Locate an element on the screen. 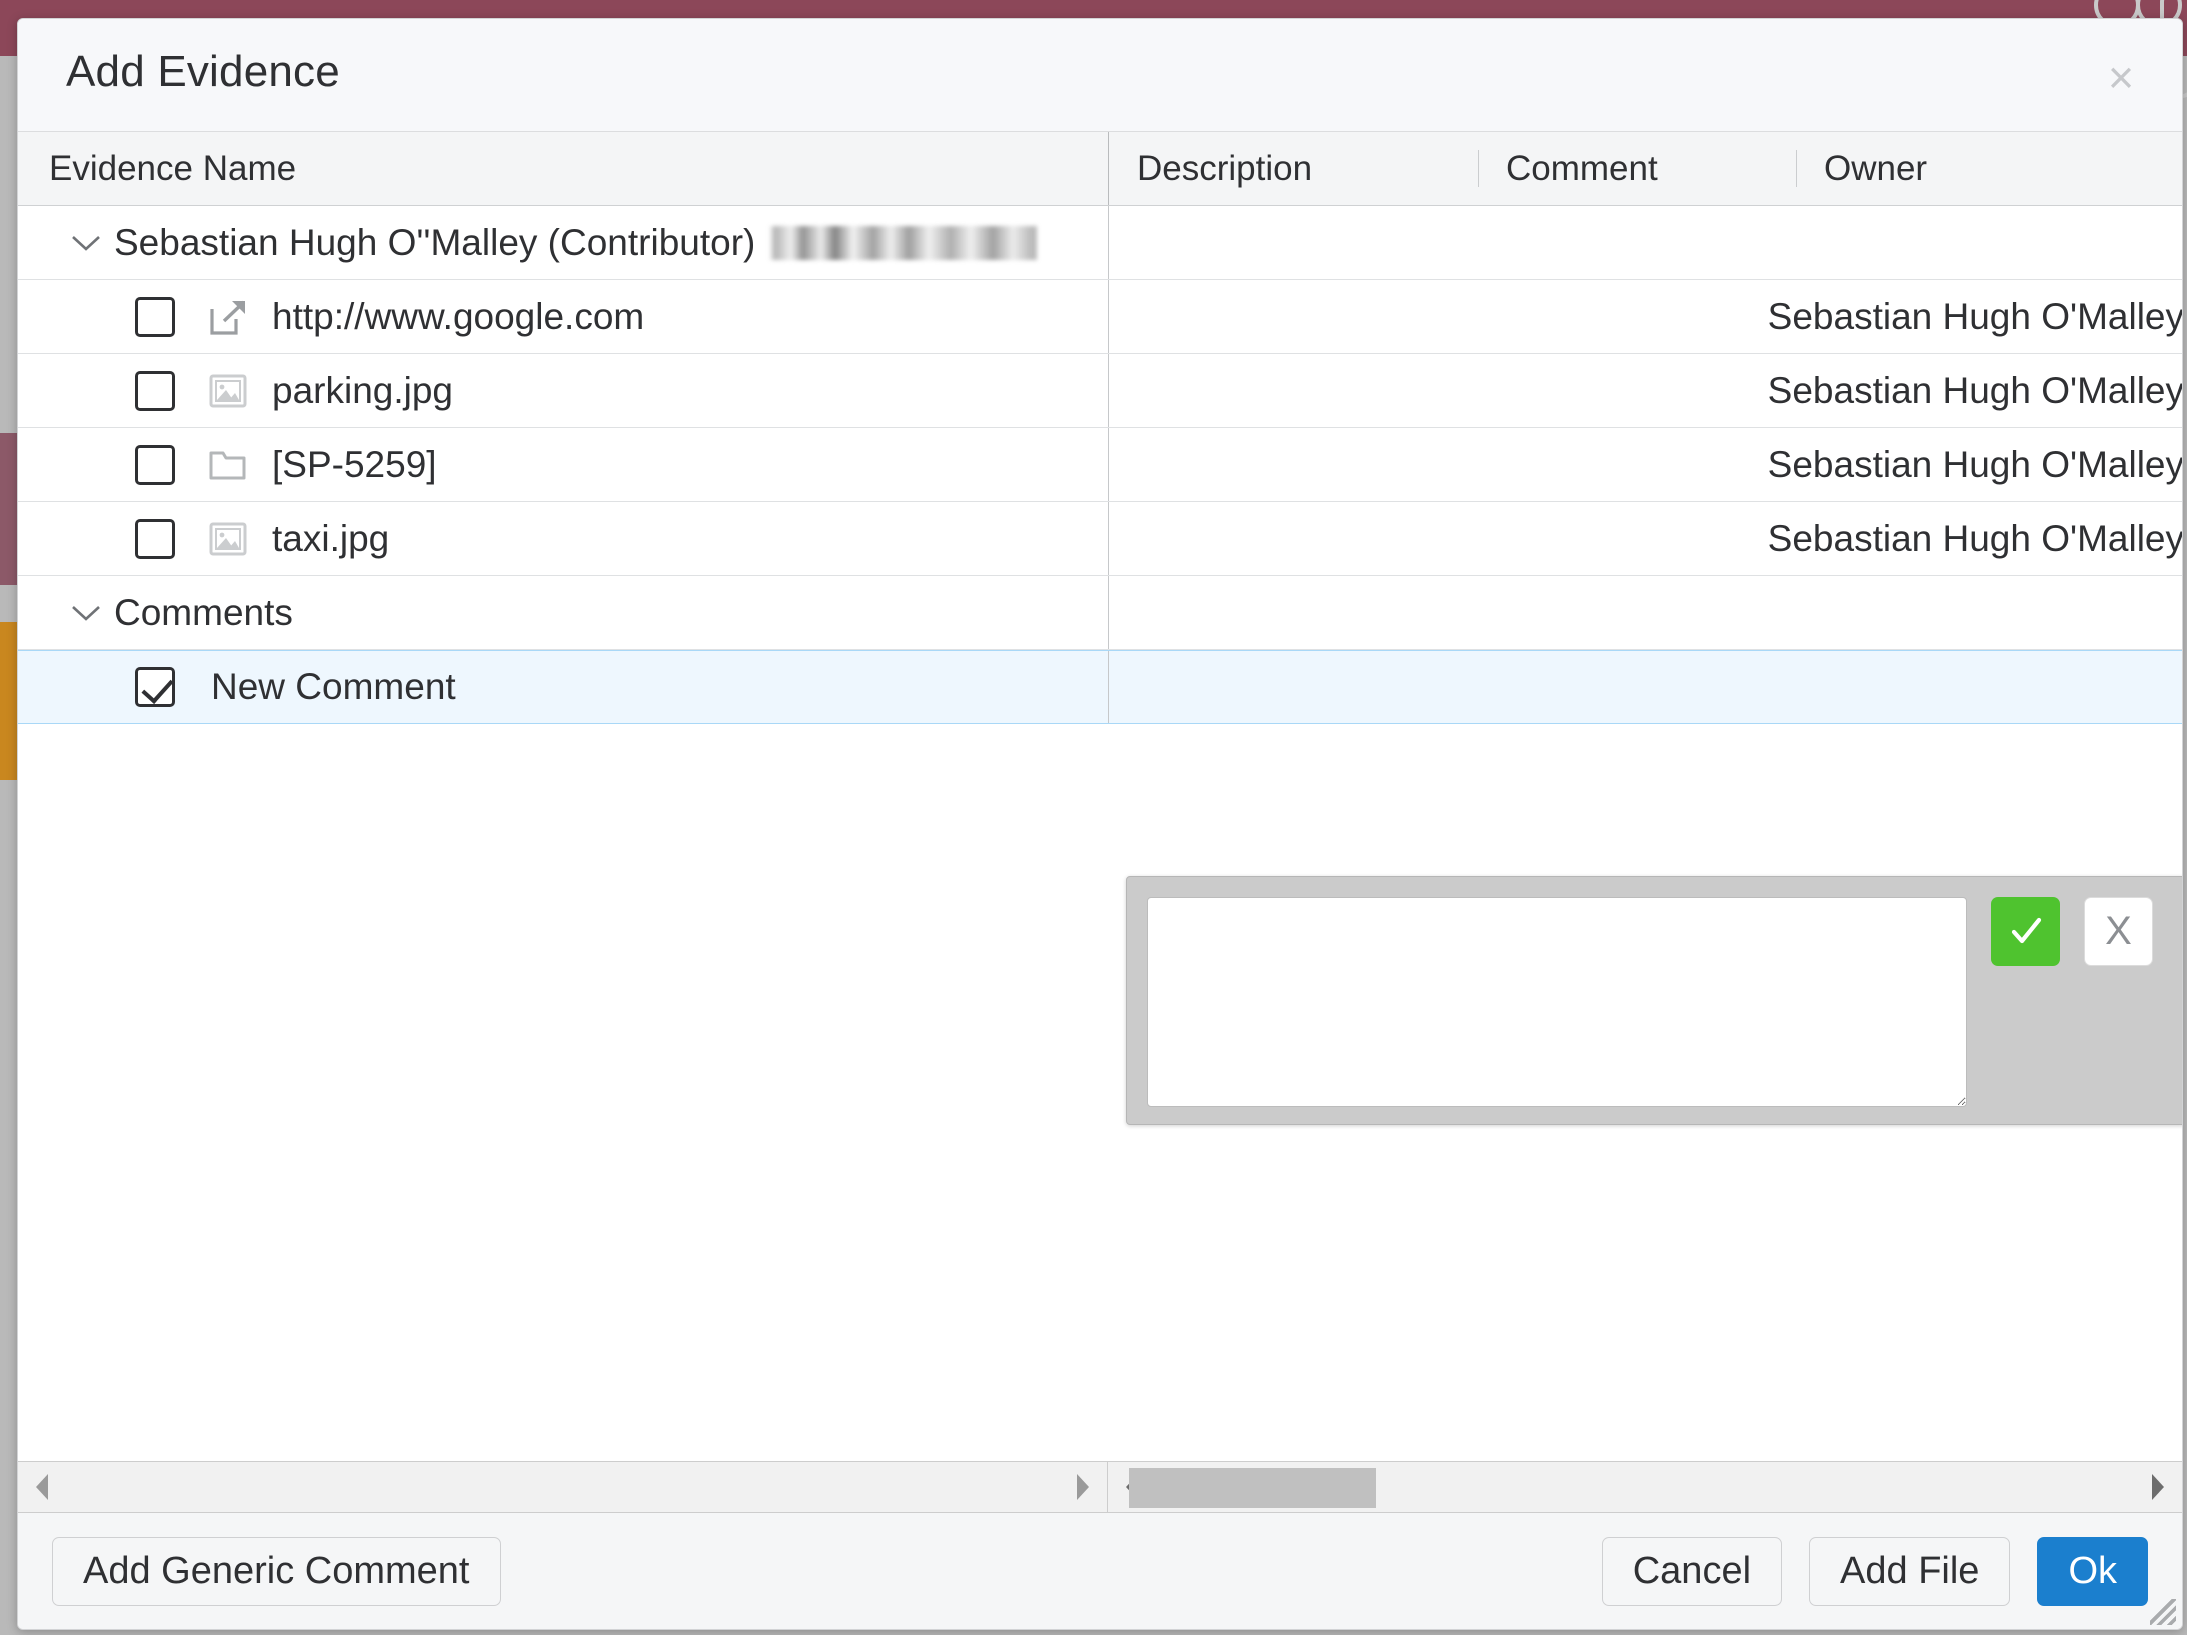 The width and height of the screenshot is (2187, 1635). comment-editor-popup: X is located at coordinates (1654, 1000).